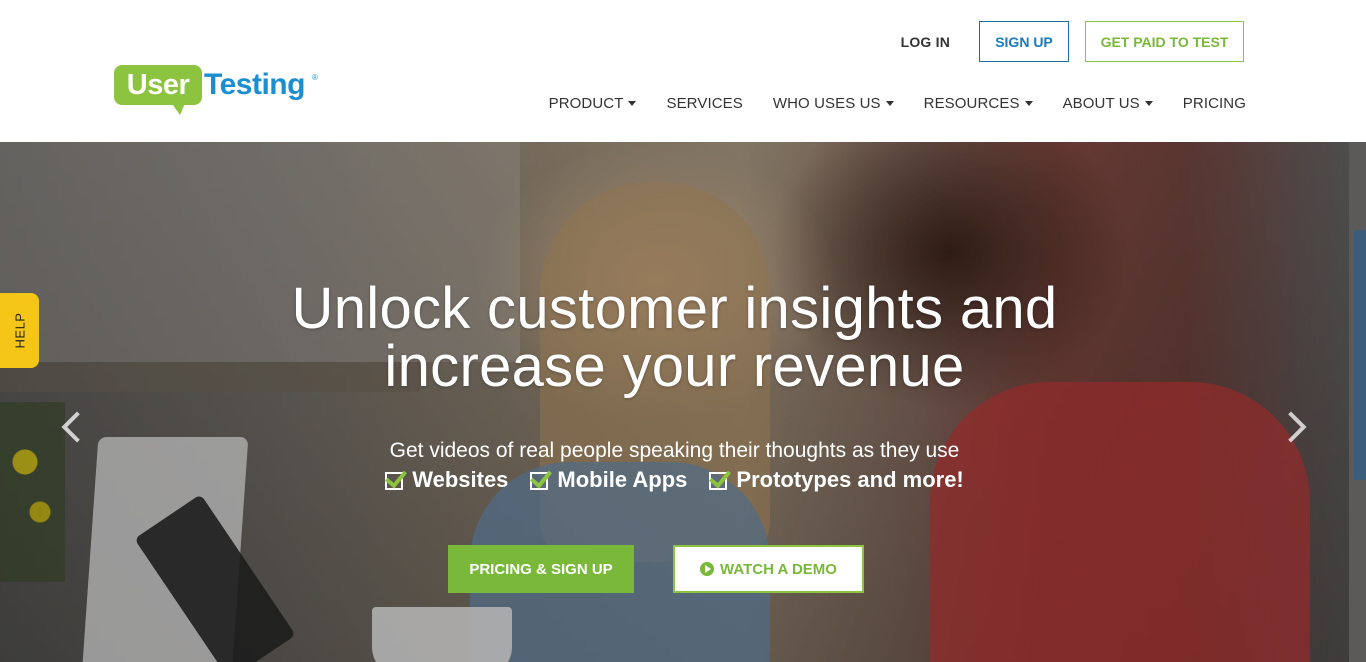 The width and height of the screenshot is (1366, 662). What do you see at coordinates (1024, 41) in the screenshot?
I see `sign-up-button: SIGN UP` at bounding box center [1024, 41].